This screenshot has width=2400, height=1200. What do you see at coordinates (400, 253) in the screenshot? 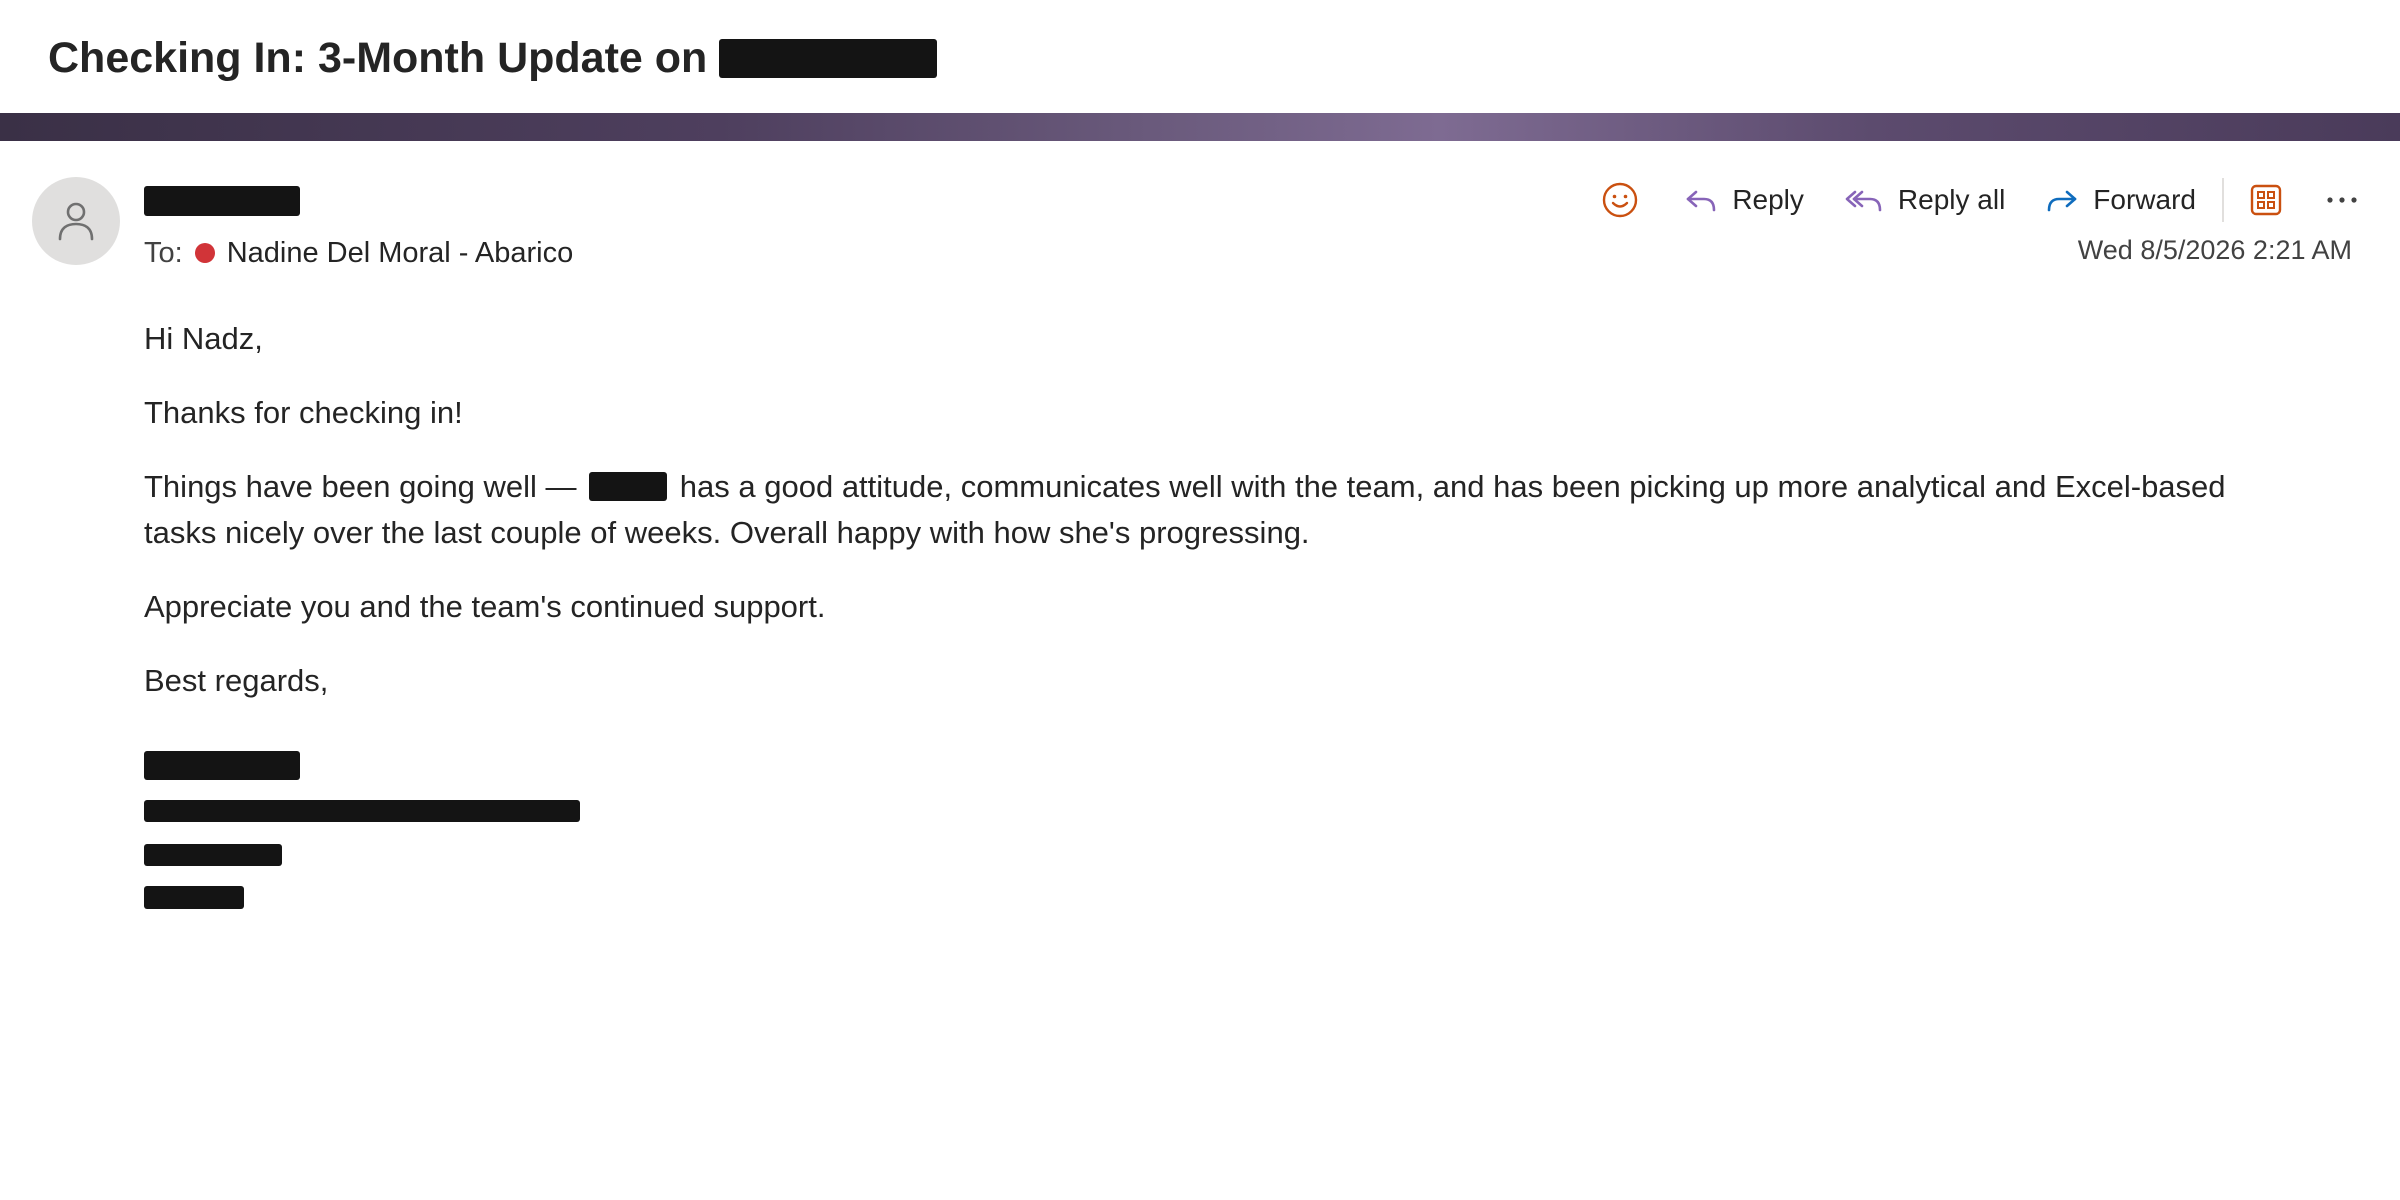
I see `recipient-name: Nadine Del Moral - Abarico` at bounding box center [400, 253].